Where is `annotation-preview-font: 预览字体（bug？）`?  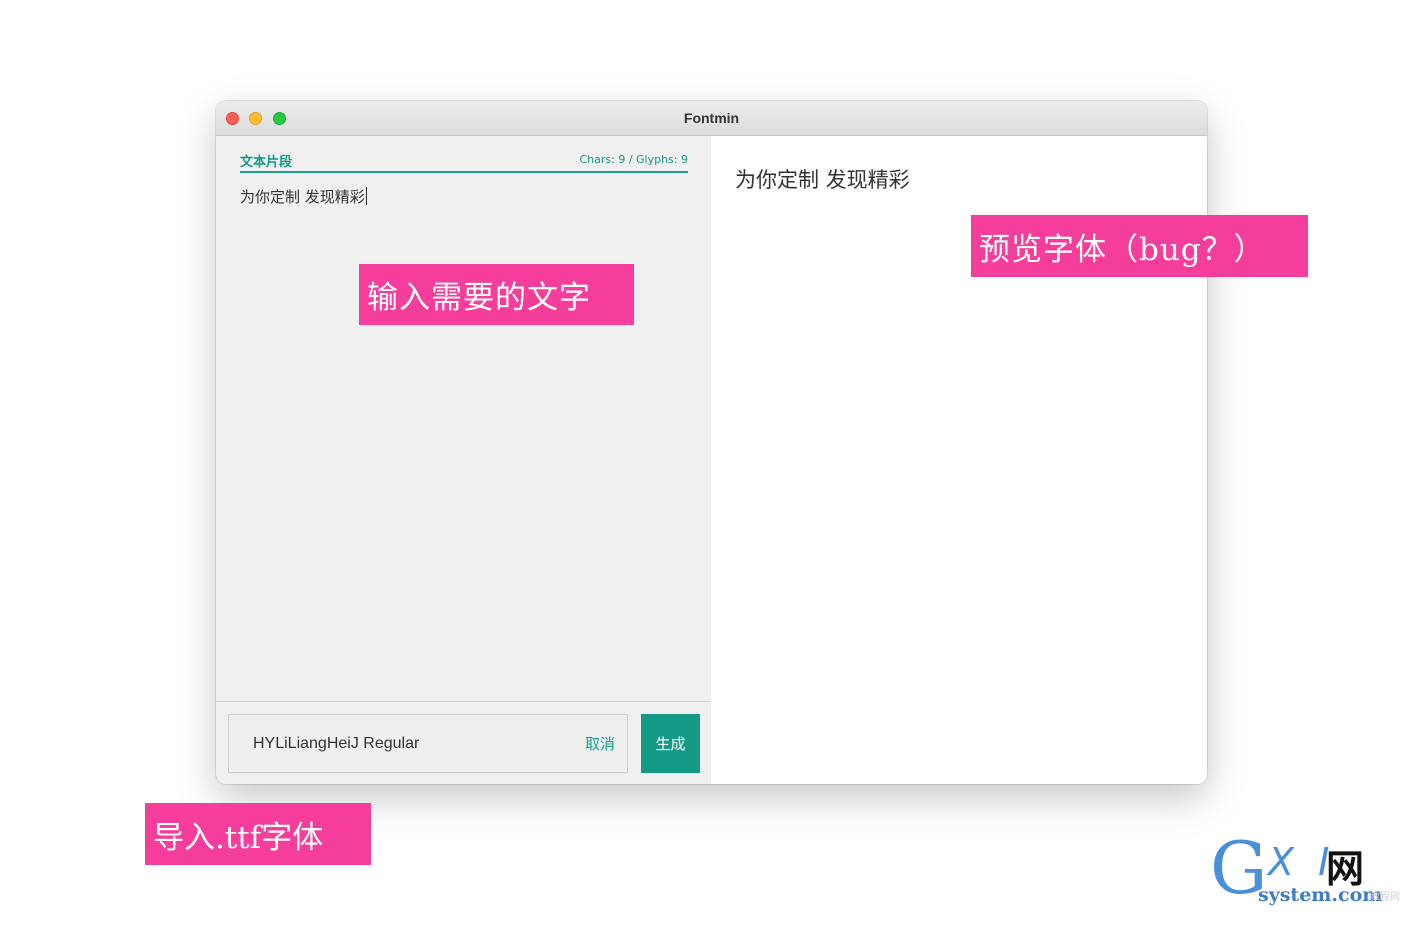 annotation-preview-font: 预览字体（bug？） is located at coordinates (1139, 246).